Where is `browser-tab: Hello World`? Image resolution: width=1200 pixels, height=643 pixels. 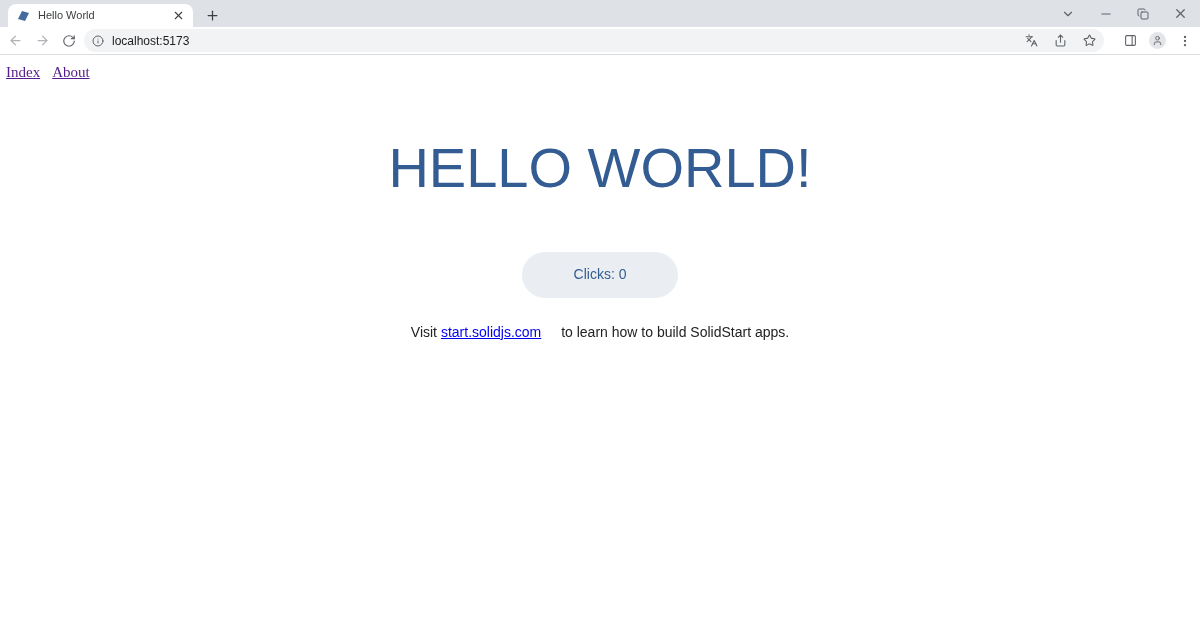
browser-tab: Hello World is located at coordinates (100, 15).